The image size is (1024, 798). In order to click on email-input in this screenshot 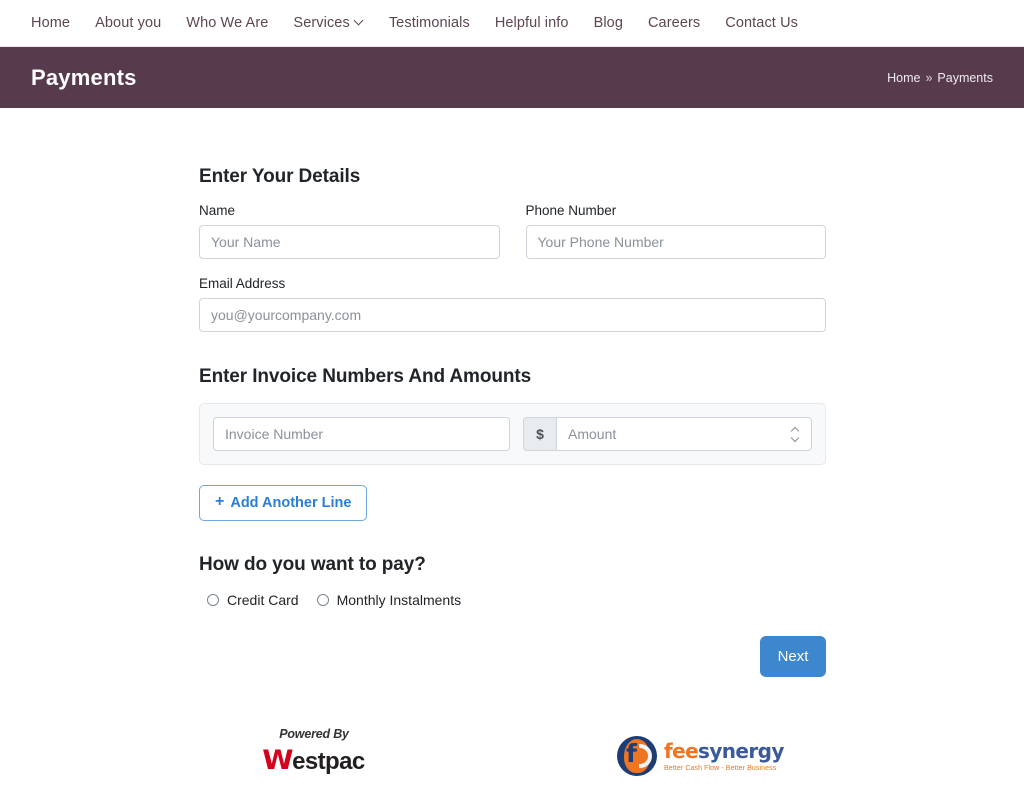, I will do `click(512, 315)`.